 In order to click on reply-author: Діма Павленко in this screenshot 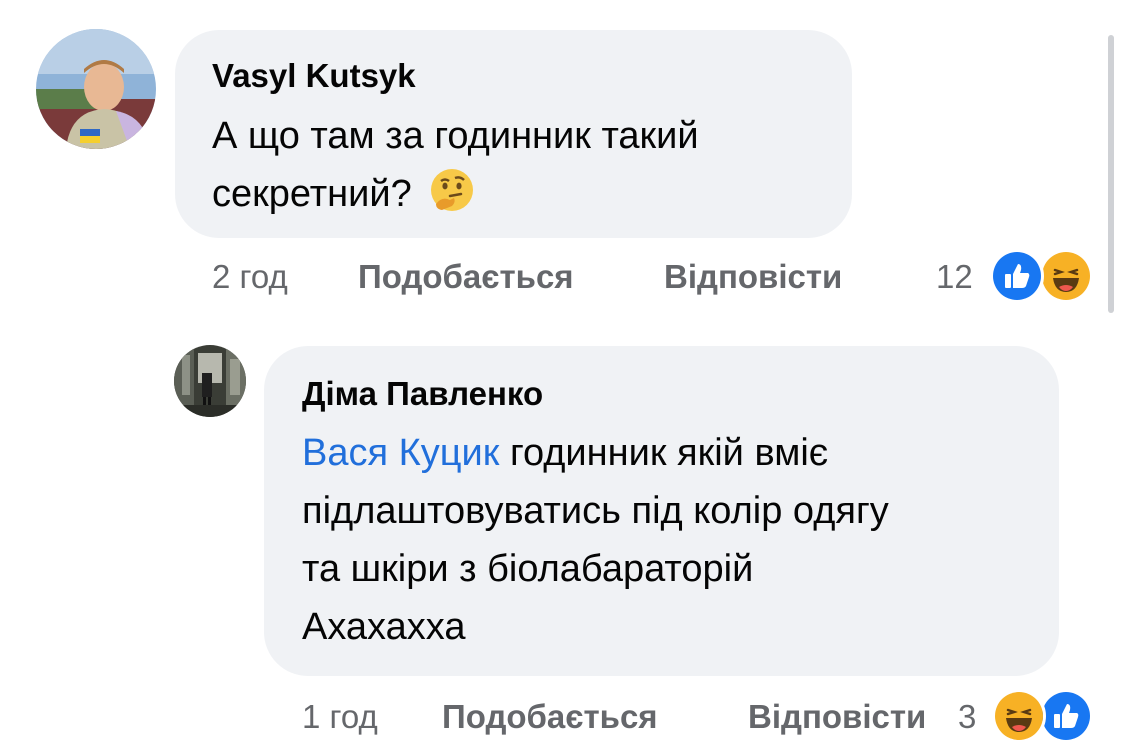, I will do `click(422, 394)`.